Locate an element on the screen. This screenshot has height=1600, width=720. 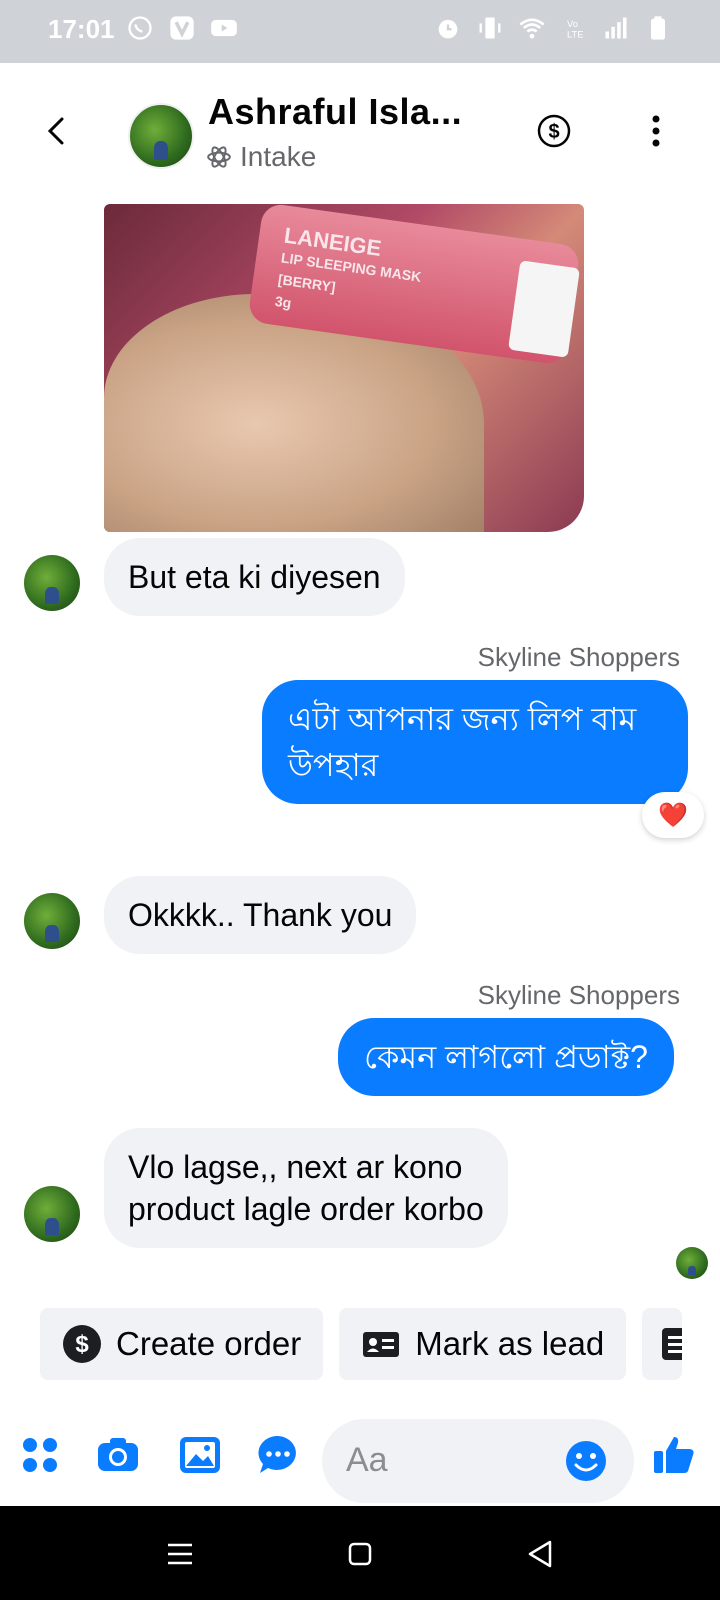
vibrate-icon is located at coordinates (490, 28).